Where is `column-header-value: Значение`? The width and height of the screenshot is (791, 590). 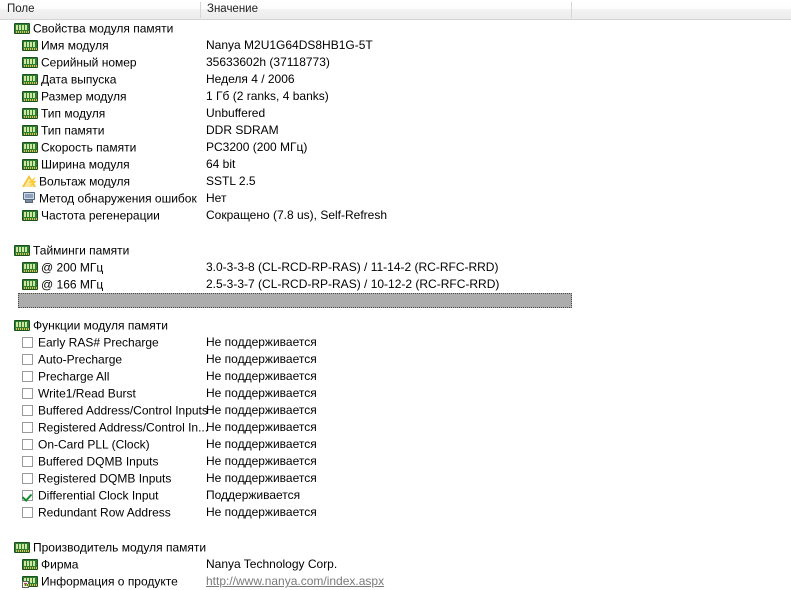 column-header-value: Значение is located at coordinates (385, 9).